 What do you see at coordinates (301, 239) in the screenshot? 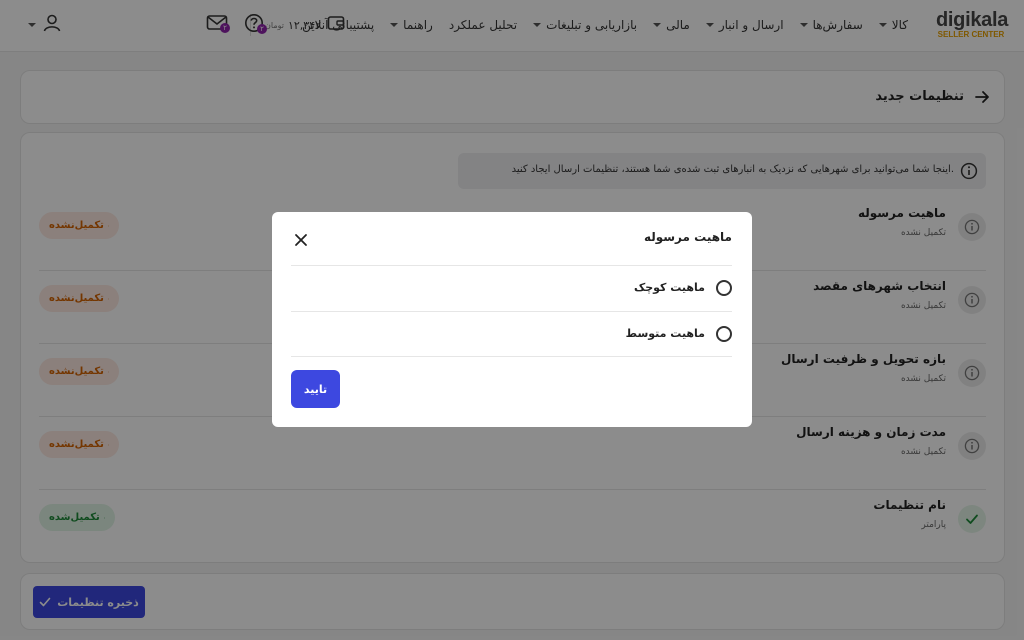
I see `close-icon` at bounding box center [301, 239].